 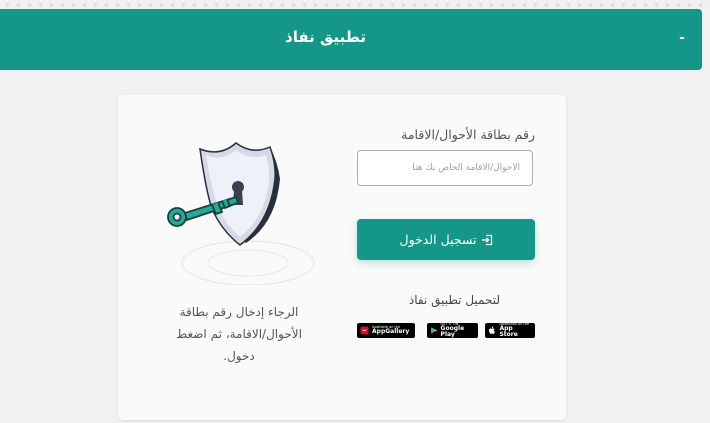 I want to click on huawei-icon, so click(x=364, y=330).